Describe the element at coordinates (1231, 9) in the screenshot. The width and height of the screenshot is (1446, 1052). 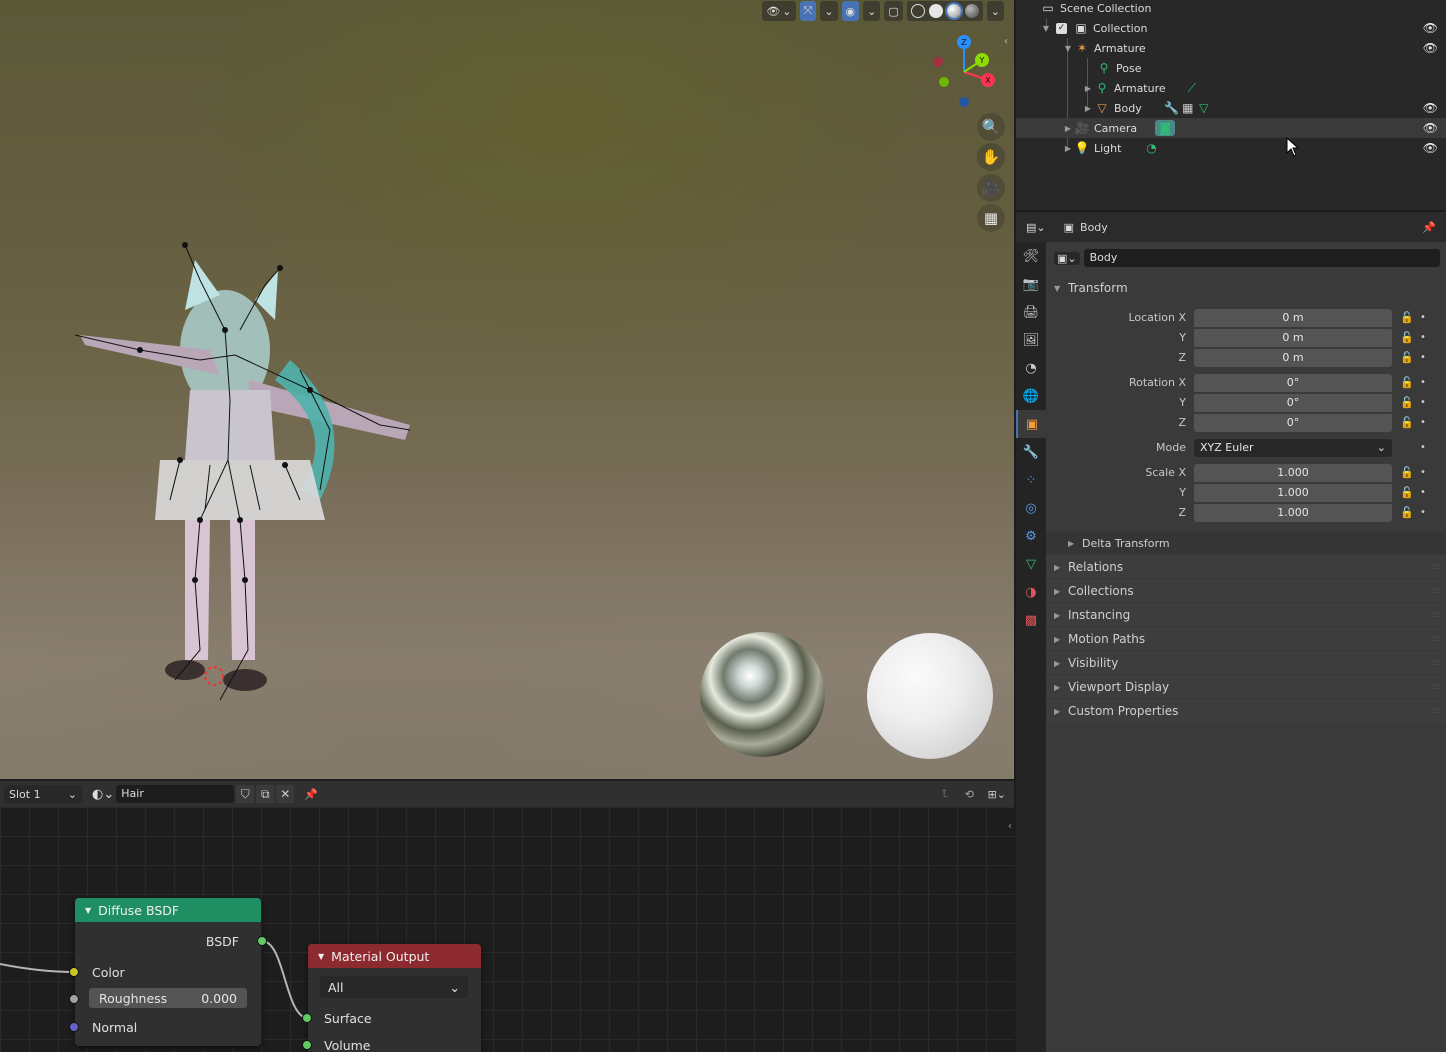
I see `outliner-row-scene-collection: ▭ Scene Collection` at that location.